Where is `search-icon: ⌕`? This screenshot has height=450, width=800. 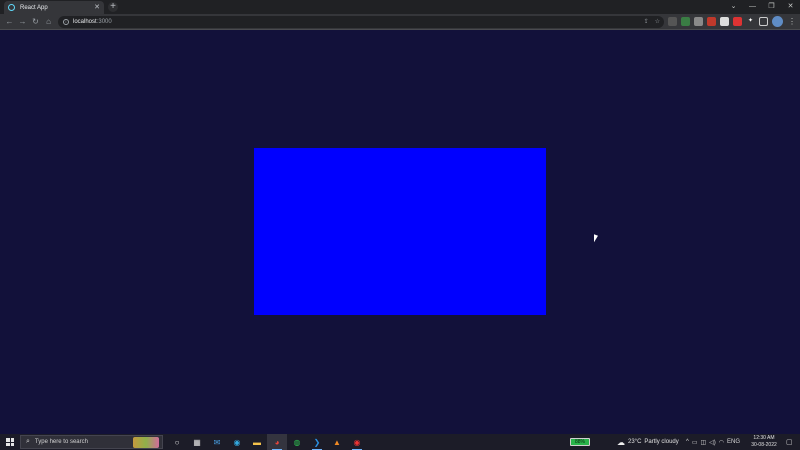 search-icon: ⌕ is located at coordinates (28, 441).